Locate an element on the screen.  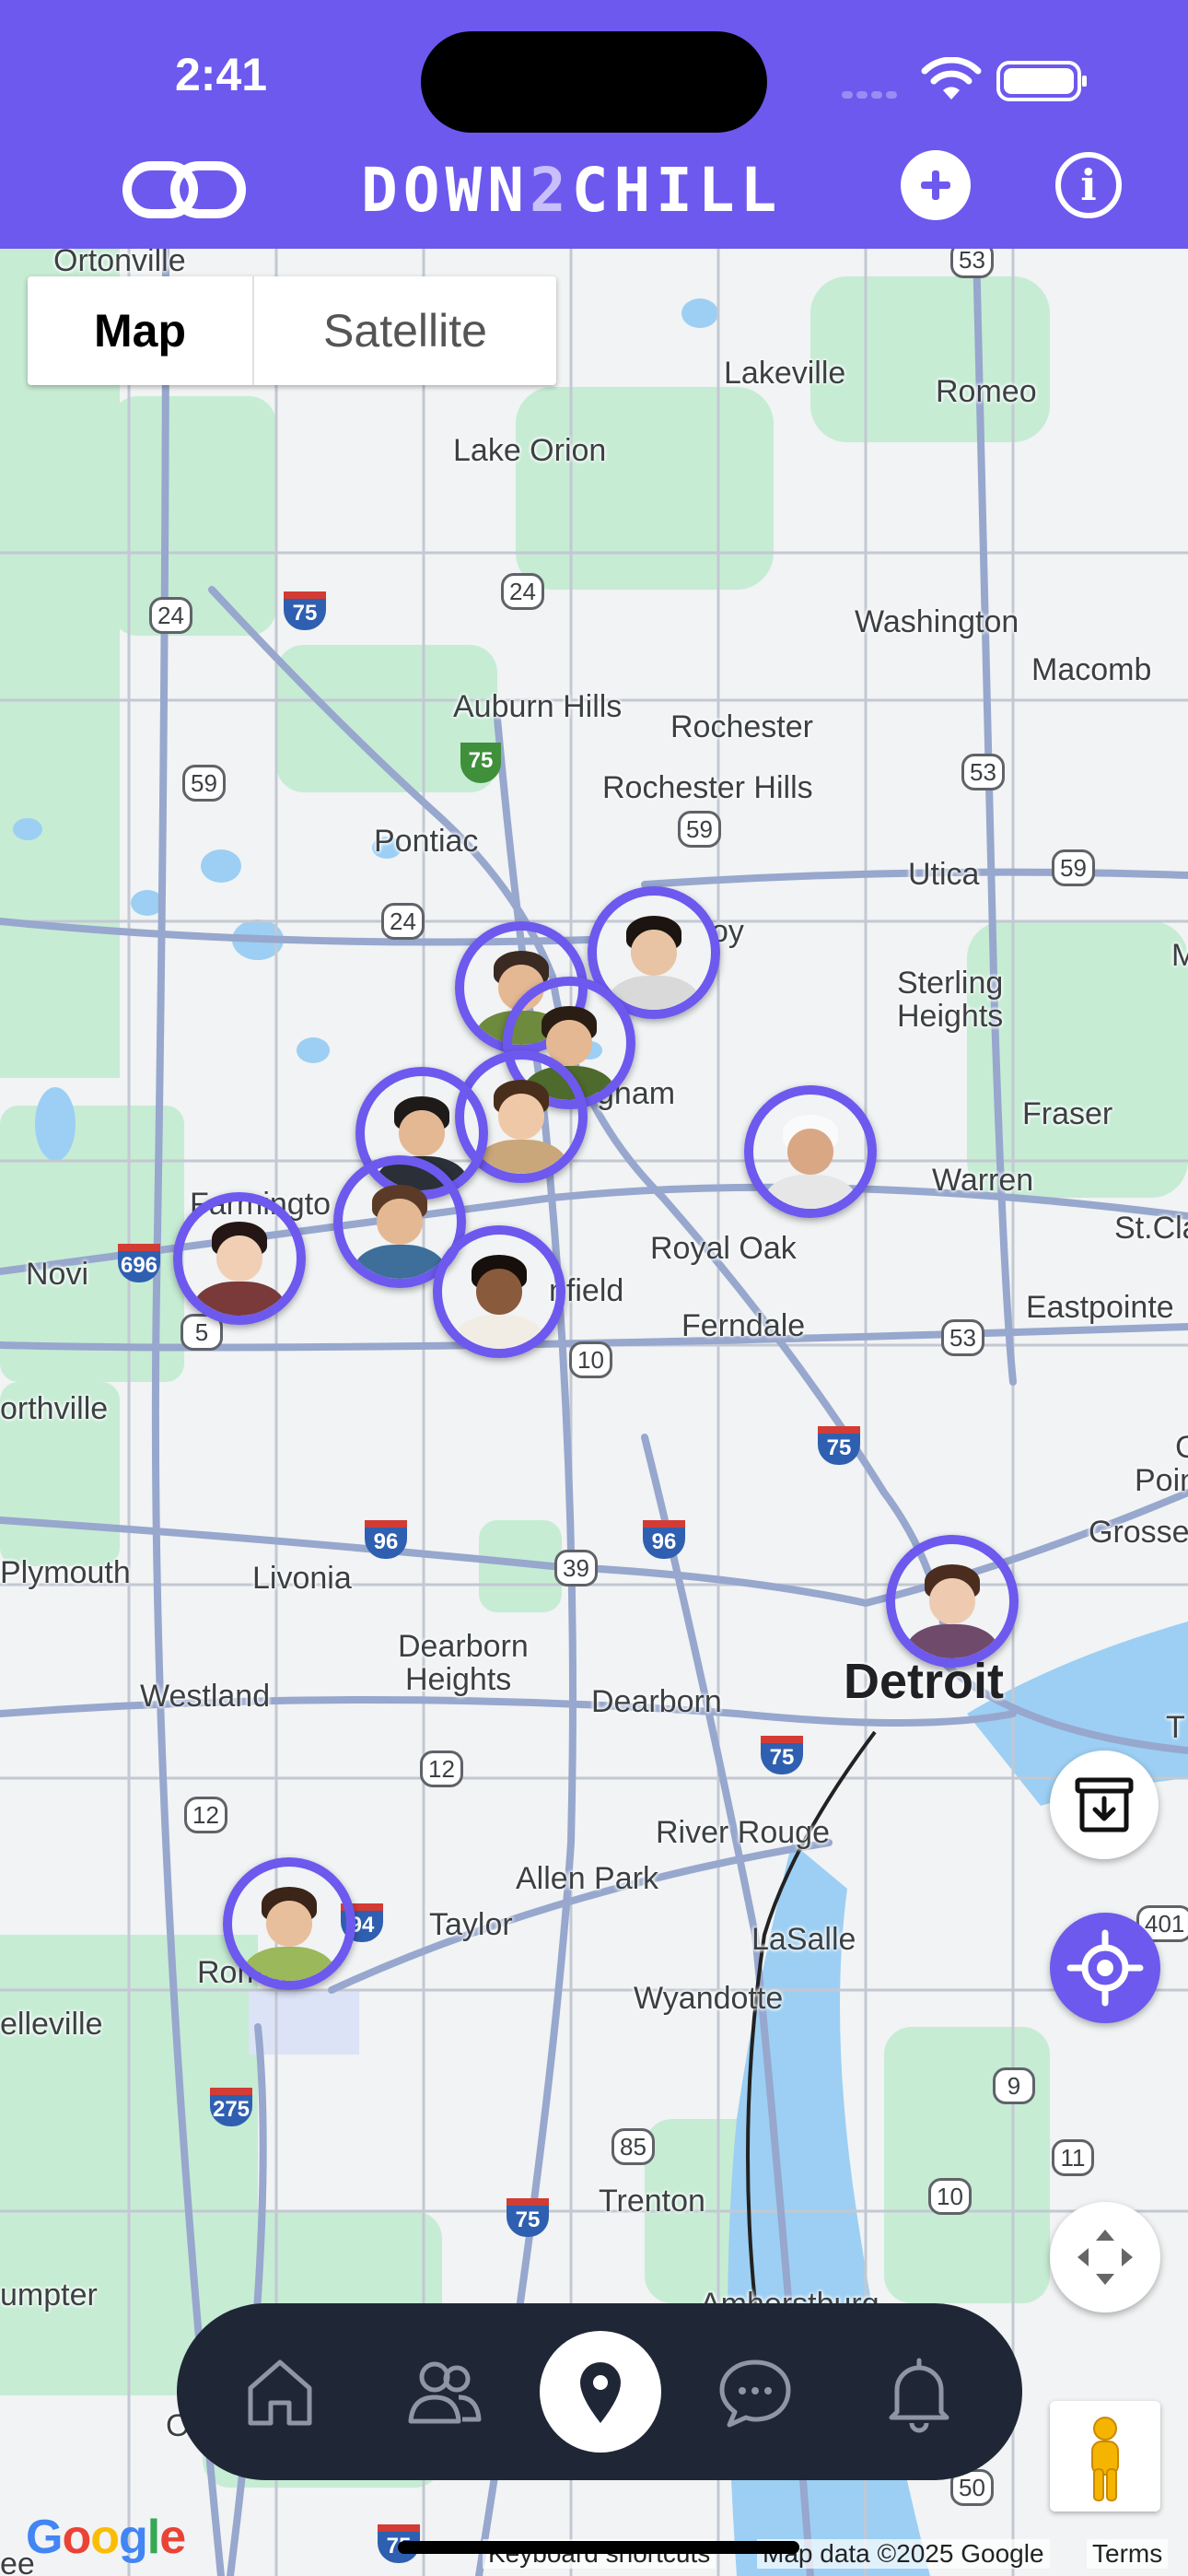
place-label: Grosse is located at coordinates (1138, 1532).